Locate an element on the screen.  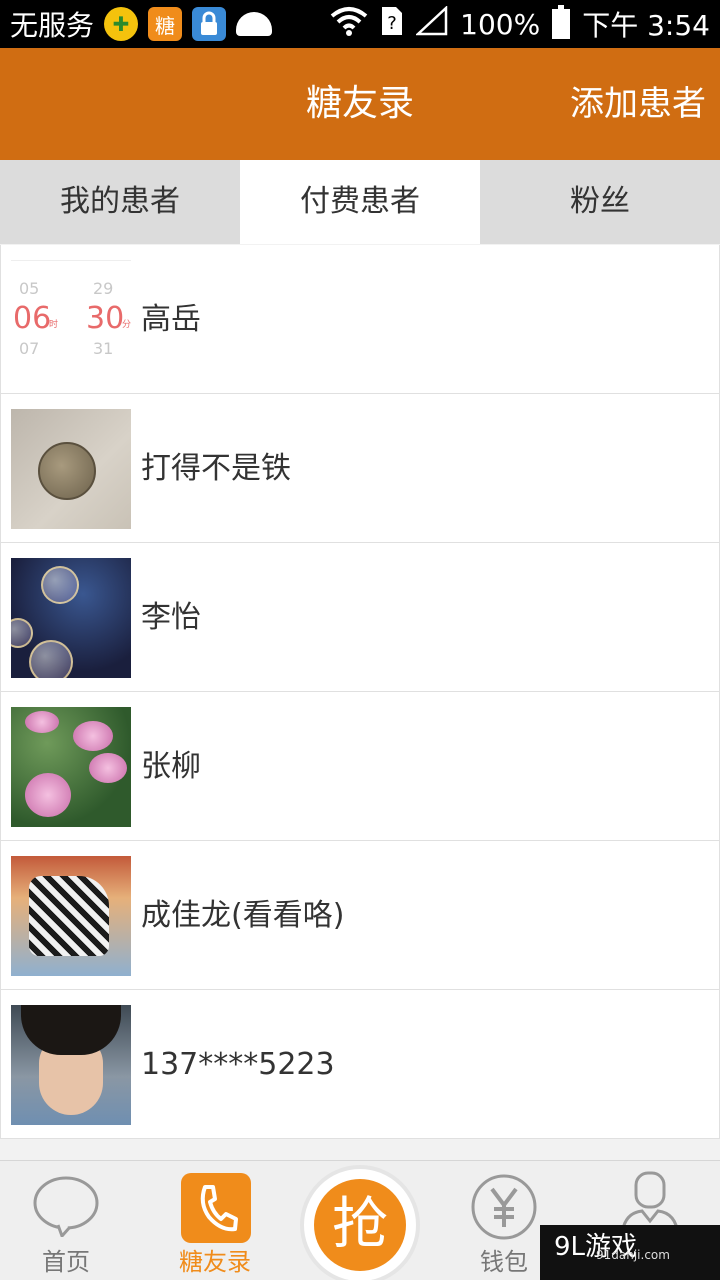
list-item: 李怡 is located at coordinates (360, 617).